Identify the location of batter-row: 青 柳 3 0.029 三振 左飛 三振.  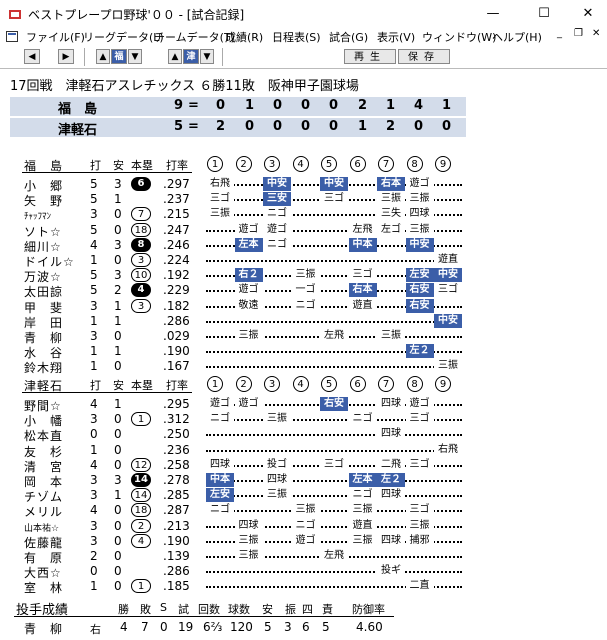
(303, 337).